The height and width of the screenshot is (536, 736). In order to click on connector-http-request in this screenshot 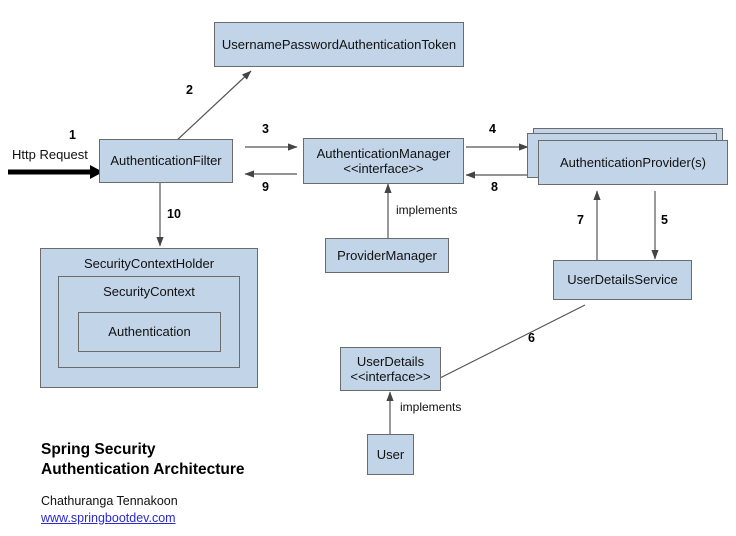, I will do `click(55, 172)`.